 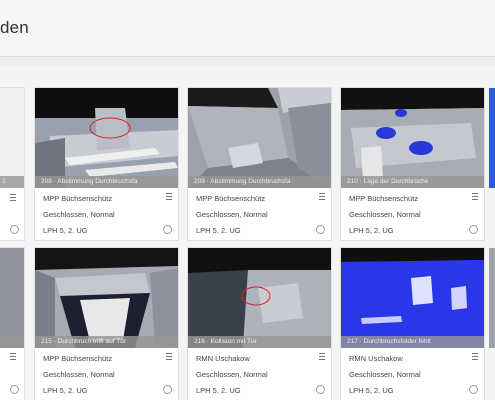 I want to click on issue-caption: 215 · Durchbruch trifft auf Tür, so click(x=106, y=342).